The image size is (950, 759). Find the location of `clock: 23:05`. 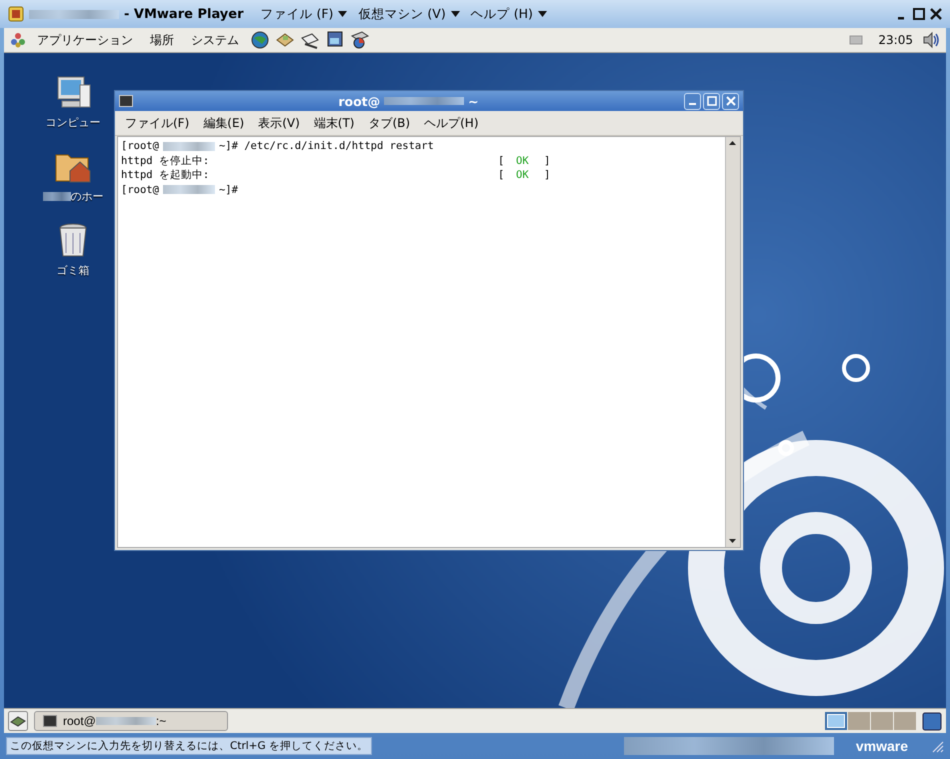

clock: 23:05 is located at coordinates (895, 40).